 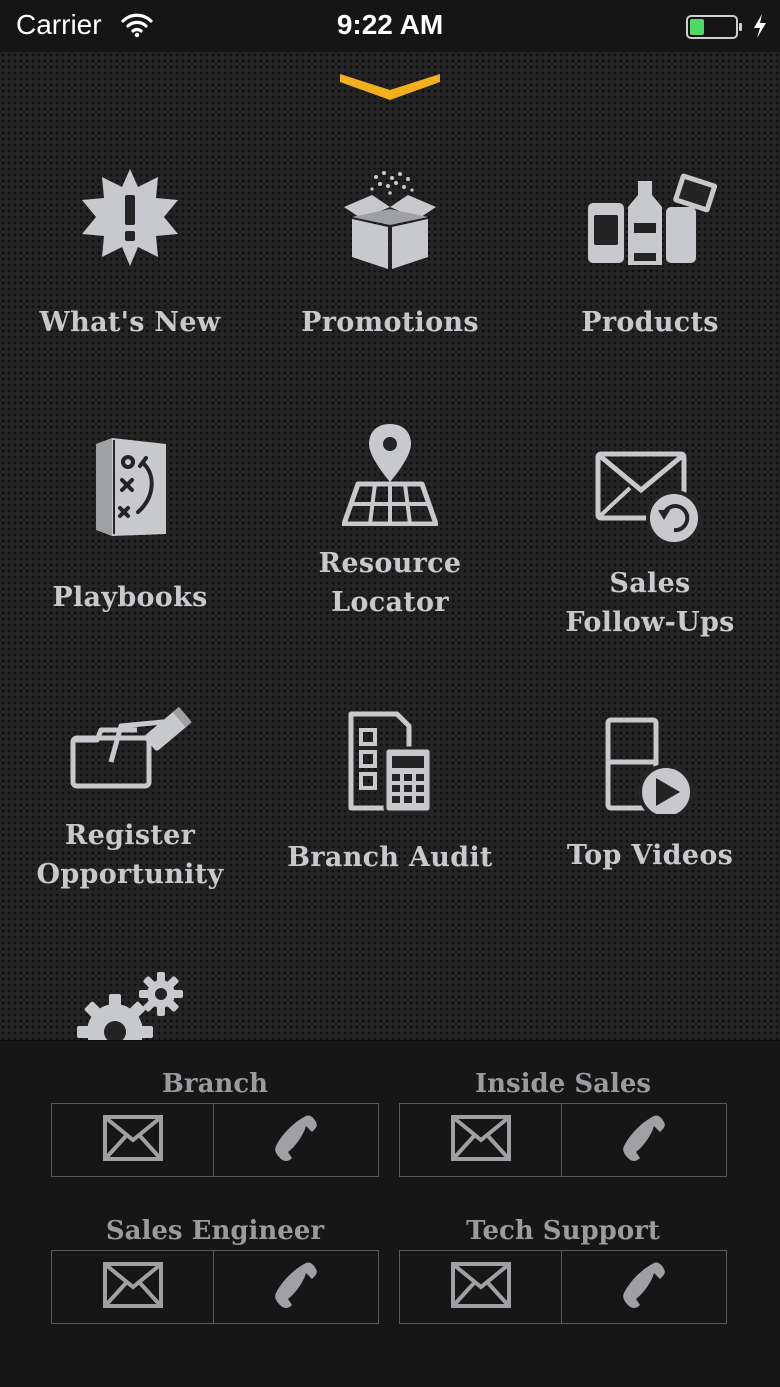 What do you see at coordinates (130, 797) in the screenshot?
I see `tile-register-opportunity: Register Opportunity` at bounding box center [130, 797].